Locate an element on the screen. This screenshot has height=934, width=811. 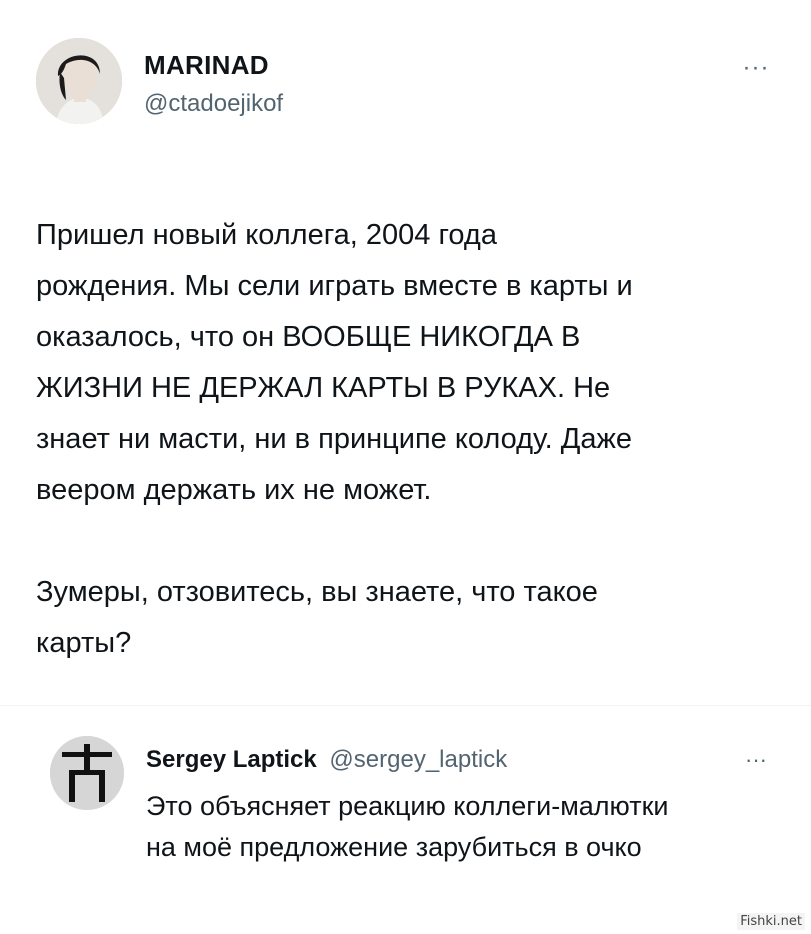
post-text-line: карты? is located at coordinates (84, 643).